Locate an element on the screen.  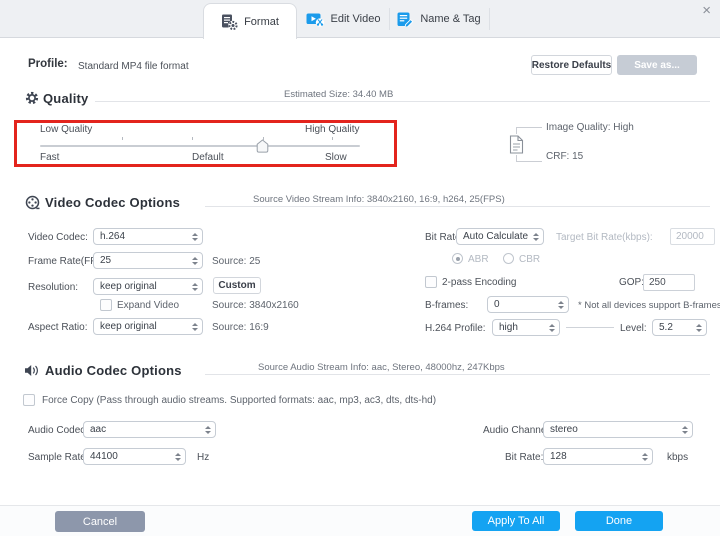
expand-video-checkbox is located at coordinates (106, 305).